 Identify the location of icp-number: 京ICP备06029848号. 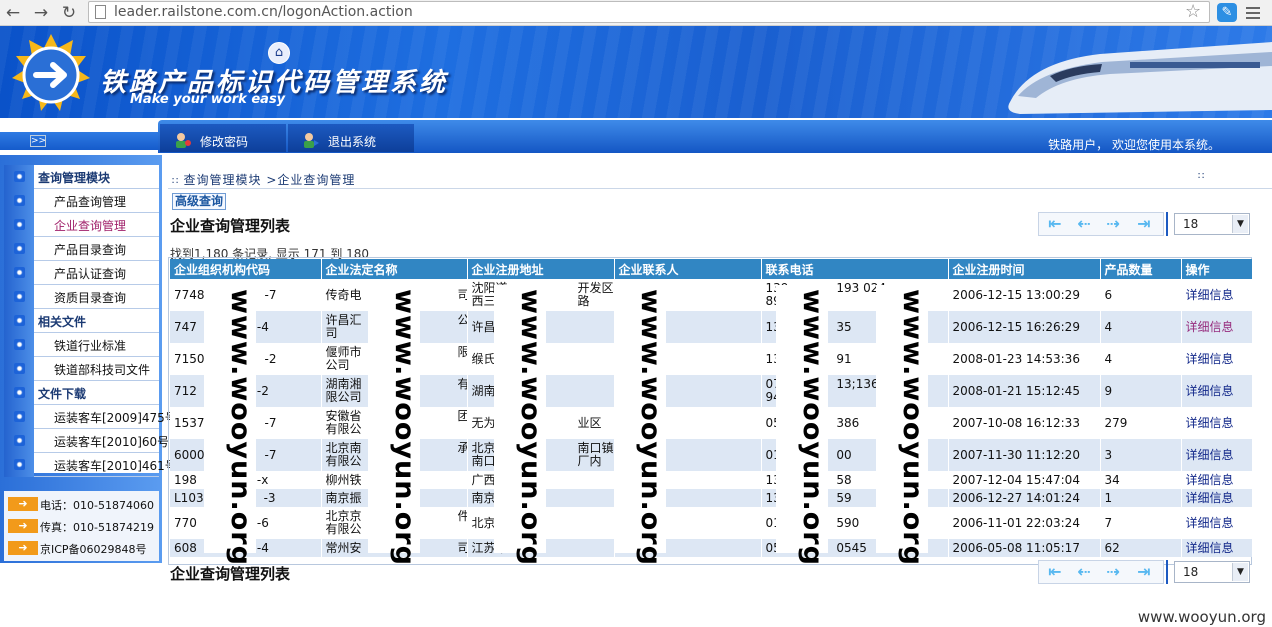
(93, 549).